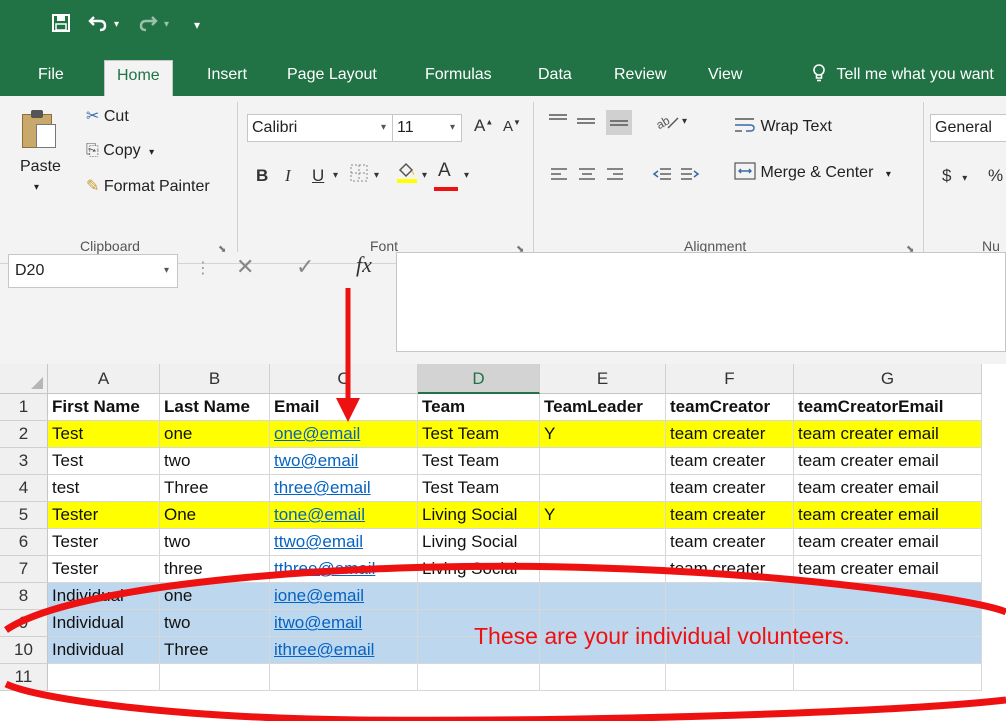 Image resolution: width=1006 pixels, height=721 pixels. I want to click on cell-f7: team creater, so click(730, 569).